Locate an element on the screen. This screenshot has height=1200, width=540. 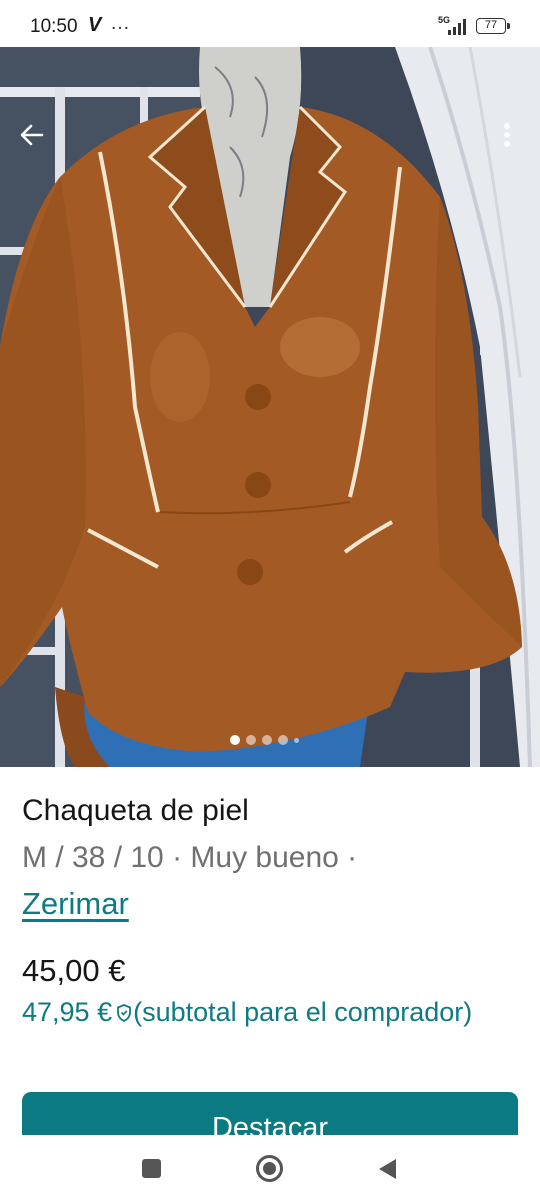
buyer-price-row: 47,95 € (subtotal para el comprador) is located at coordinates (247, 1012).